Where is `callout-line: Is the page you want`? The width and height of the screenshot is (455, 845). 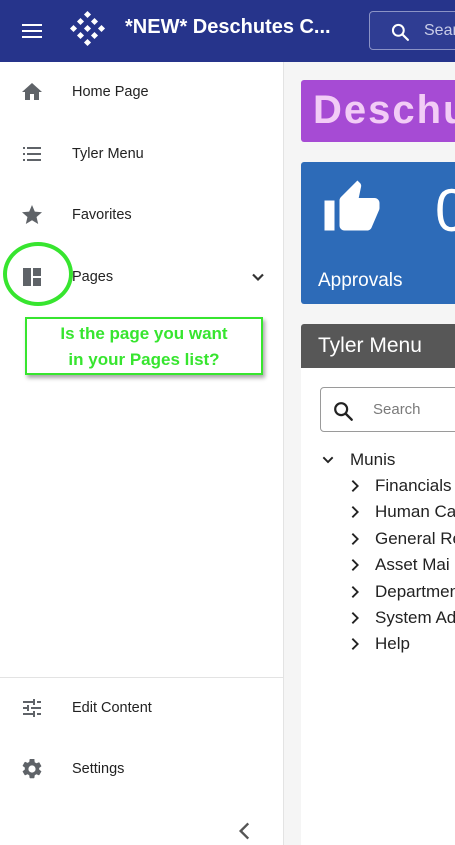
callout-line: Is the page you want is located at coordinates (144, 333).